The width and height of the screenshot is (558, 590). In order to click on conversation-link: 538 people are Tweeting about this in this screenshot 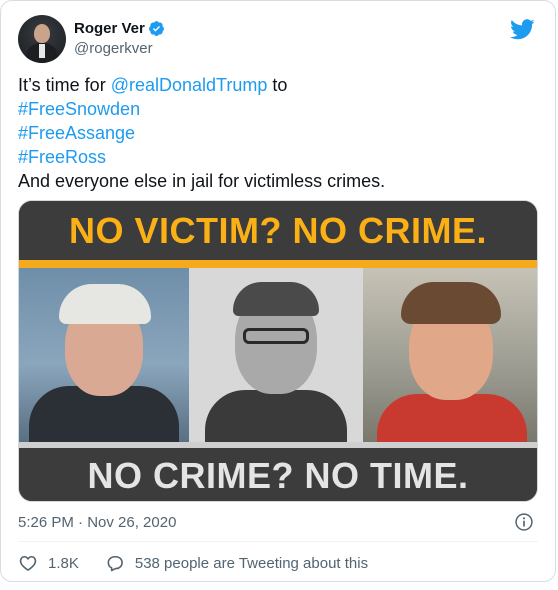, I will do `click(236, 563)`.